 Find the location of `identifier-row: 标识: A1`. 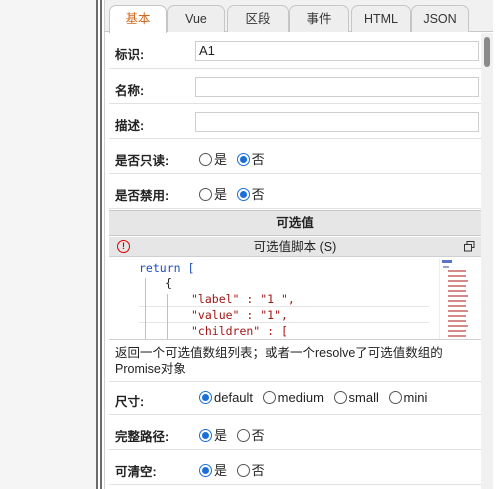

identifier-row: 标识: A1 is located at coordinates (295, 51).